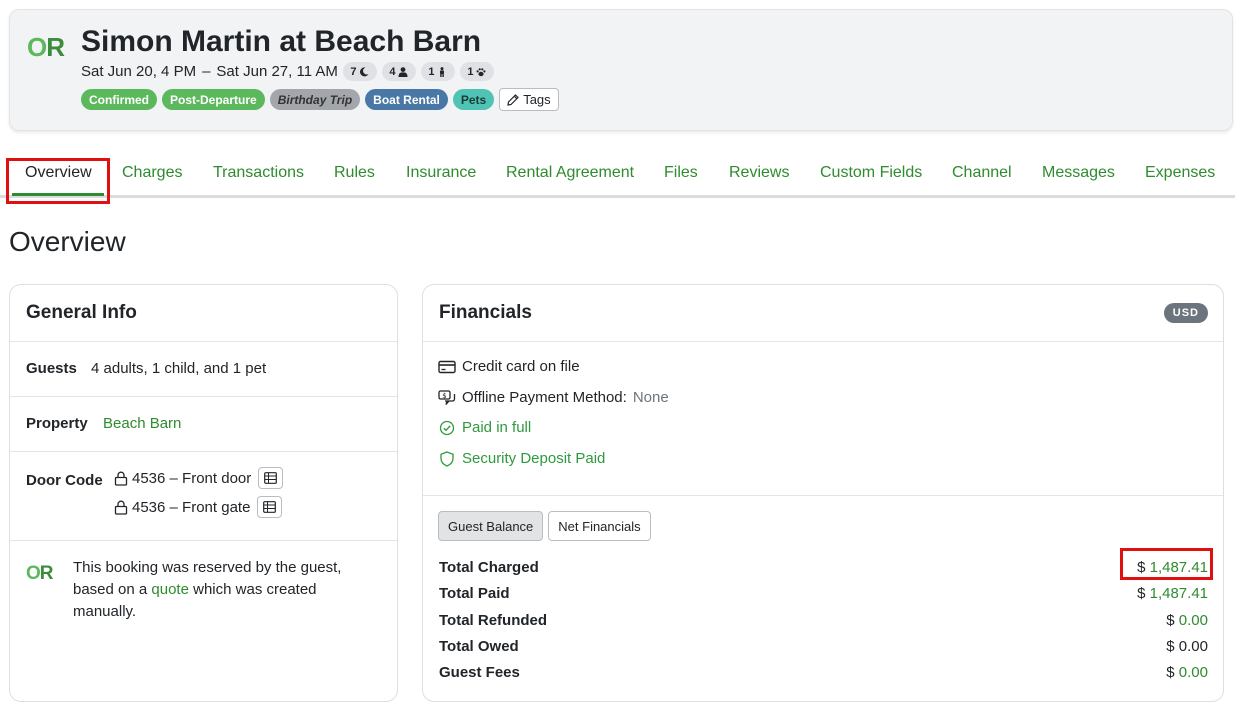 The height and width of the screenshot is (713, 1235). I want to click on guest-balance-button: Guest Balance, so click(491, 526).